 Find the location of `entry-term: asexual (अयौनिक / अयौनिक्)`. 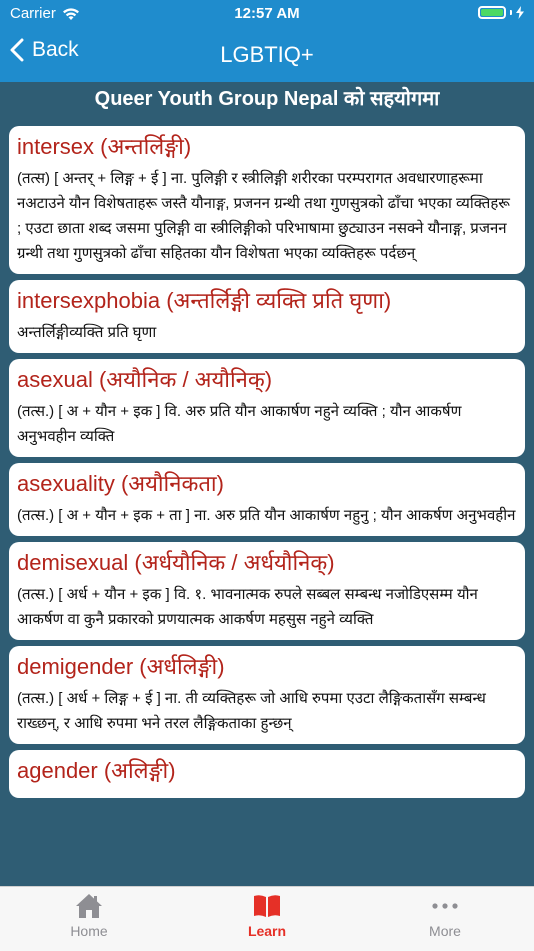

entry-term: asexual (अयौनिक / अयौनिक्) is located at coordinates (145, 379).